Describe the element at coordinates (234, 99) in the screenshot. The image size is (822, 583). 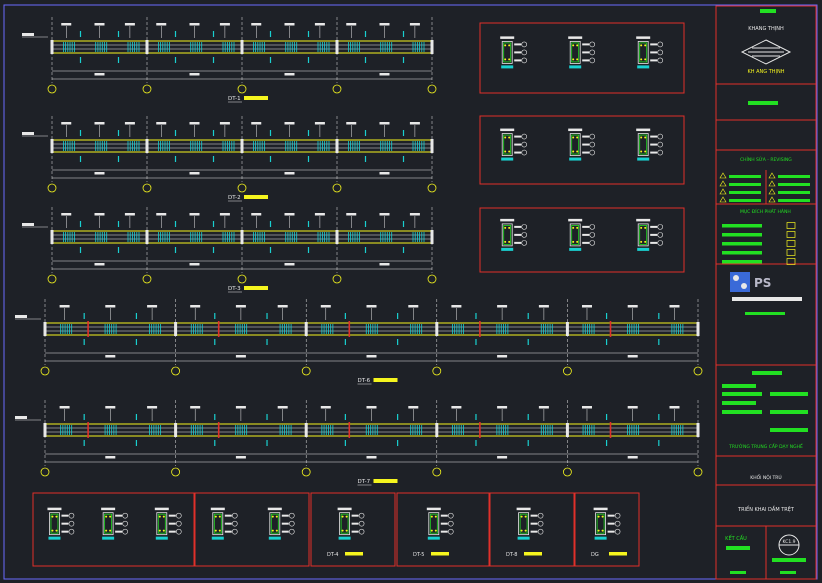
I see `beam-label: DT-1` at that location.